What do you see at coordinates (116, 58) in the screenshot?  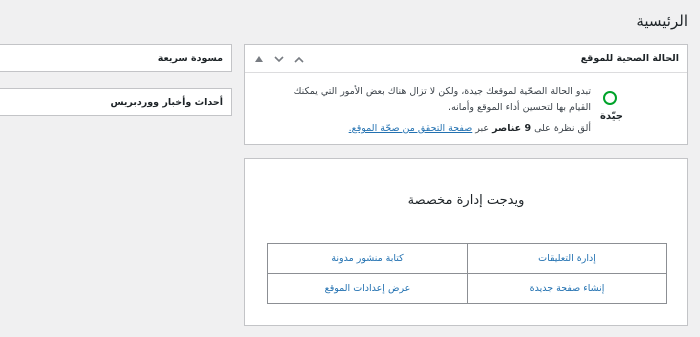 I see `quick-draft-widget: مسودة سريعة` at bounding box center [116, 58].